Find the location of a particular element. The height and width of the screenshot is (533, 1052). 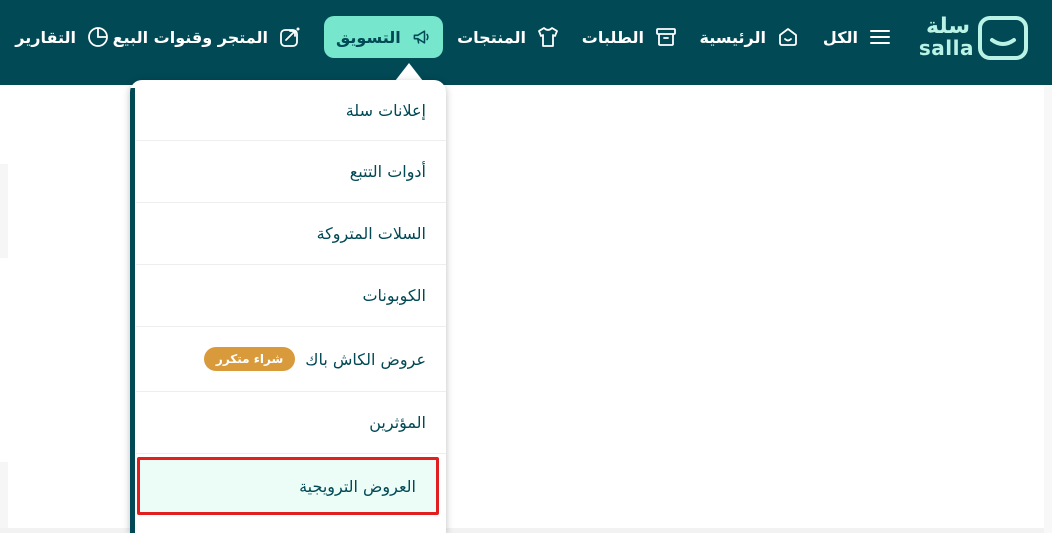

nav-products-label: المنتجات is located at coordinates (491, 37).